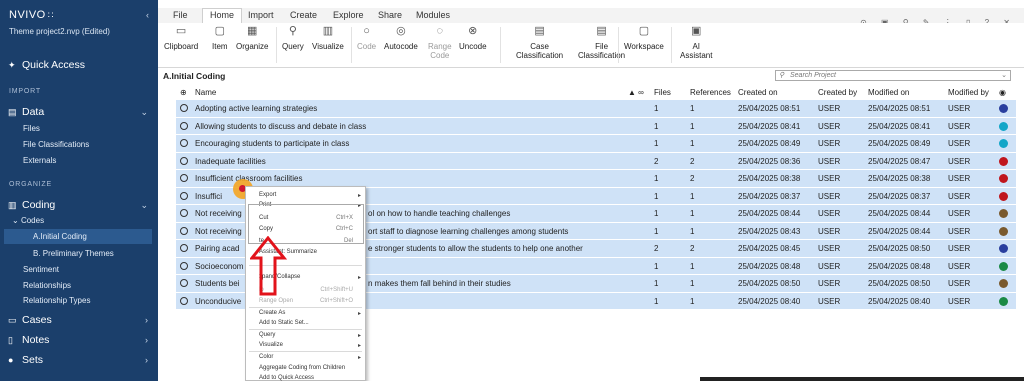  What do you see at coordinates (473, 39) in the screenshot?
I see `uncode-button: ⊗ Uncode` at bounding box center [473, 39].